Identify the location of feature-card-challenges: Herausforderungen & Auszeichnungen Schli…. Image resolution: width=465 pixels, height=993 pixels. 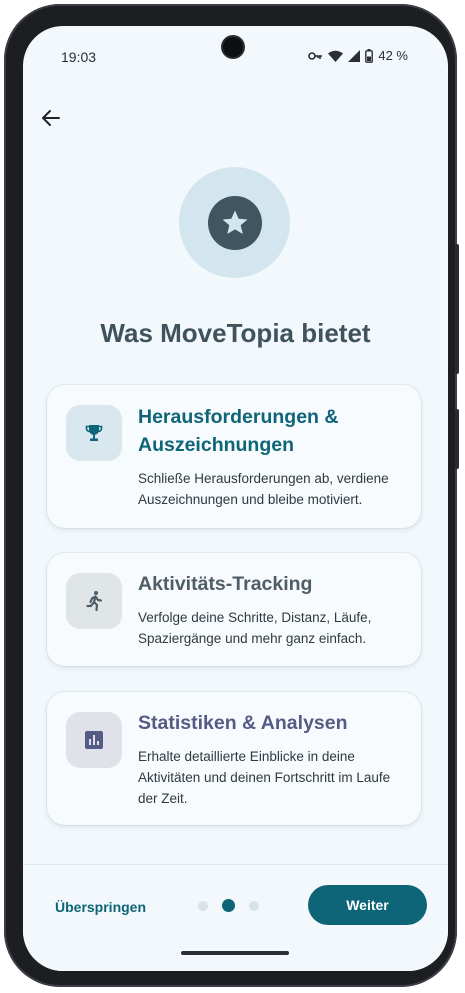
(234, 456).